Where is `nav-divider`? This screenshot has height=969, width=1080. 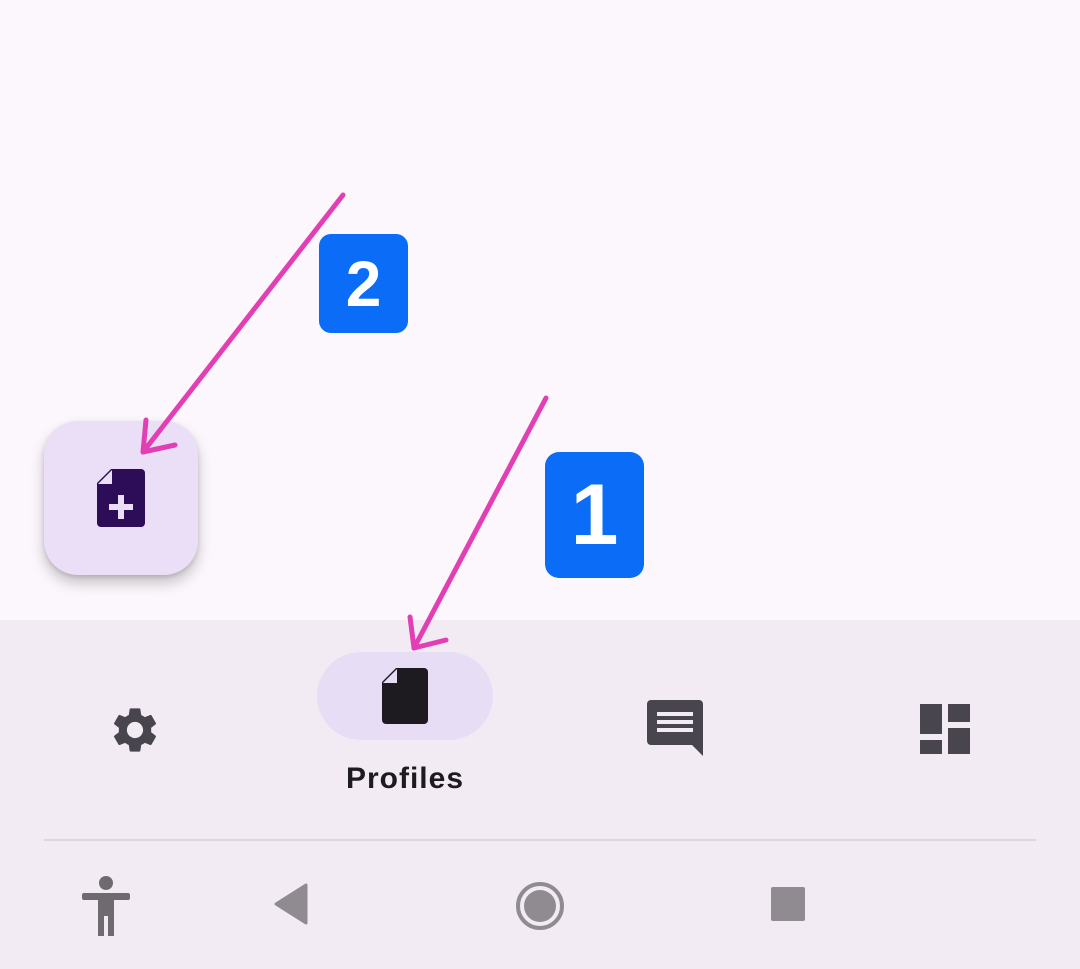
nav-divider is located at coordinates (540, 840).